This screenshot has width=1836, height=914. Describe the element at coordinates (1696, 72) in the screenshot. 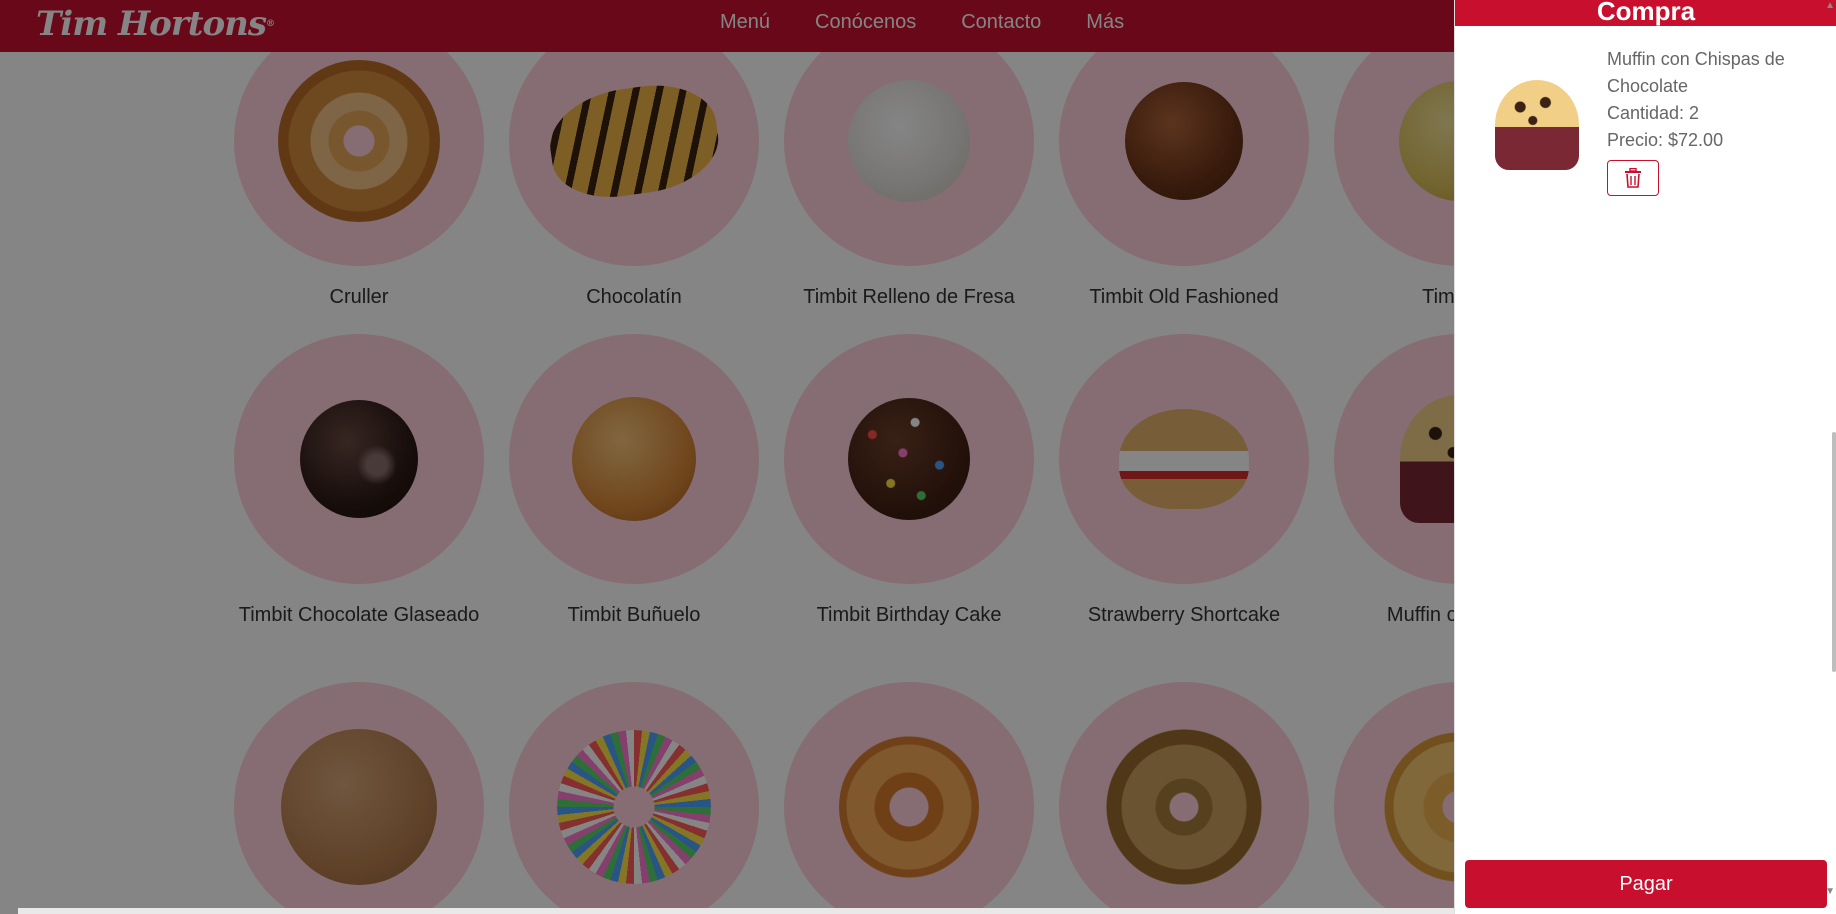

I see `cart-item-name: Muffin con Chispas de Chocolate` at that location.